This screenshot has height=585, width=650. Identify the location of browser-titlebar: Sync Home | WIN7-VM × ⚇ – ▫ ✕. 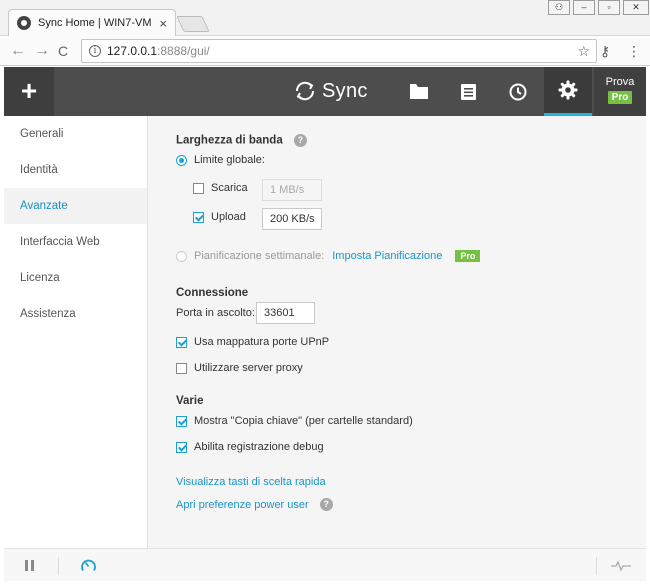
(325, 18).